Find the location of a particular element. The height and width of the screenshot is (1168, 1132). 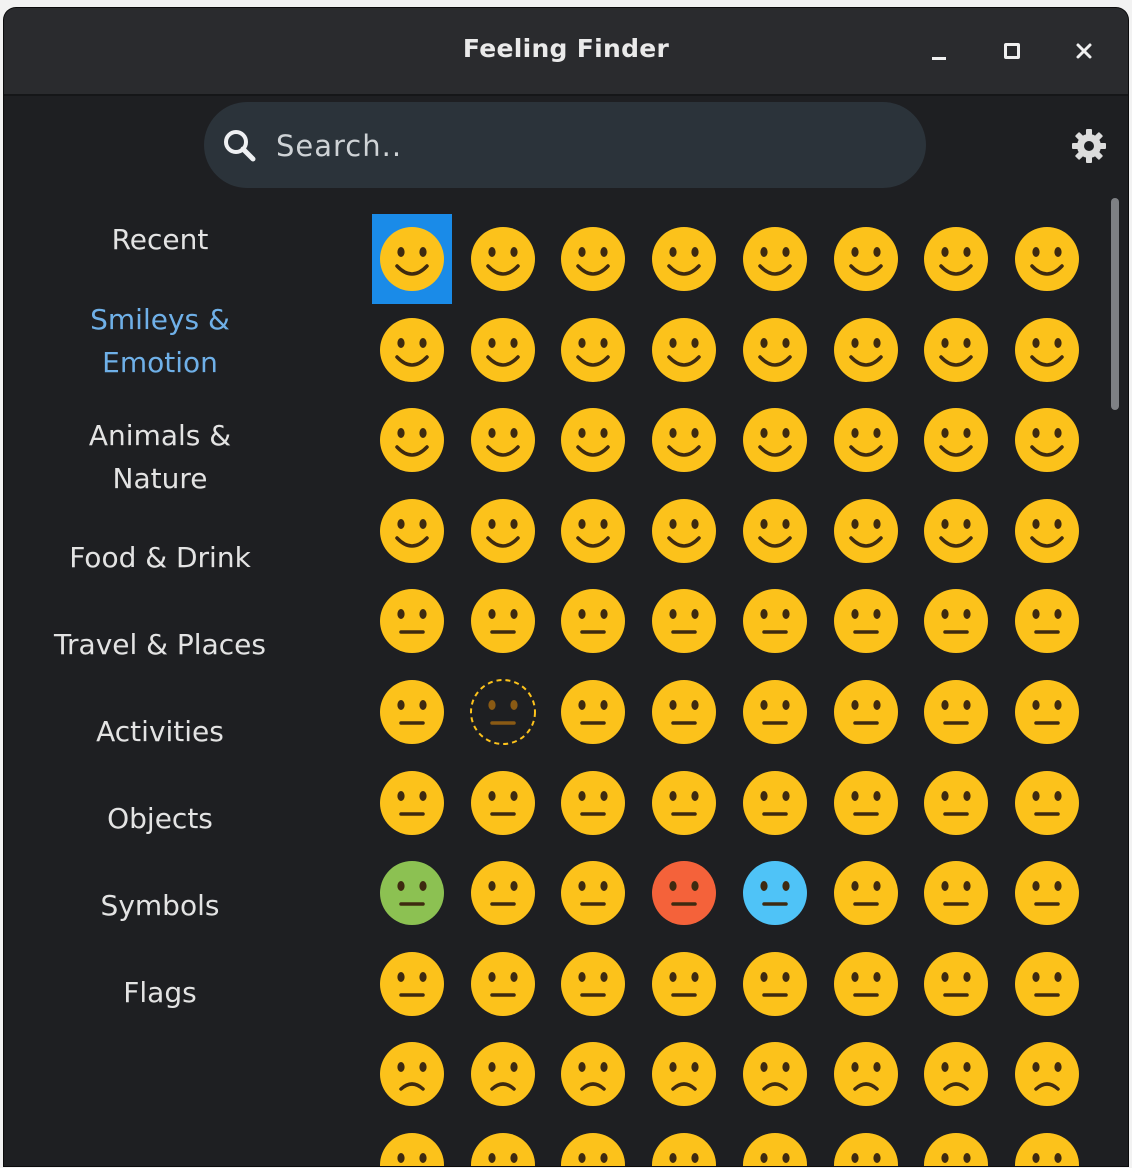

close-button is located at coordinates (1084, 51).